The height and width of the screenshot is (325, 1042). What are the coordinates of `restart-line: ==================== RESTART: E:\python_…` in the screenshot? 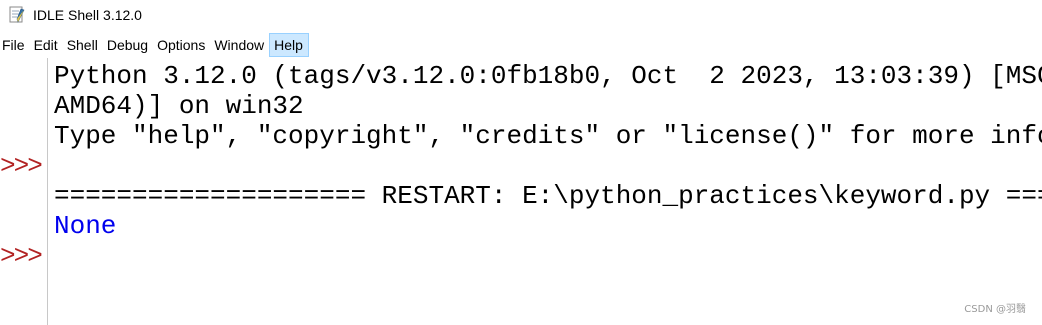 It's located at (548, 196).